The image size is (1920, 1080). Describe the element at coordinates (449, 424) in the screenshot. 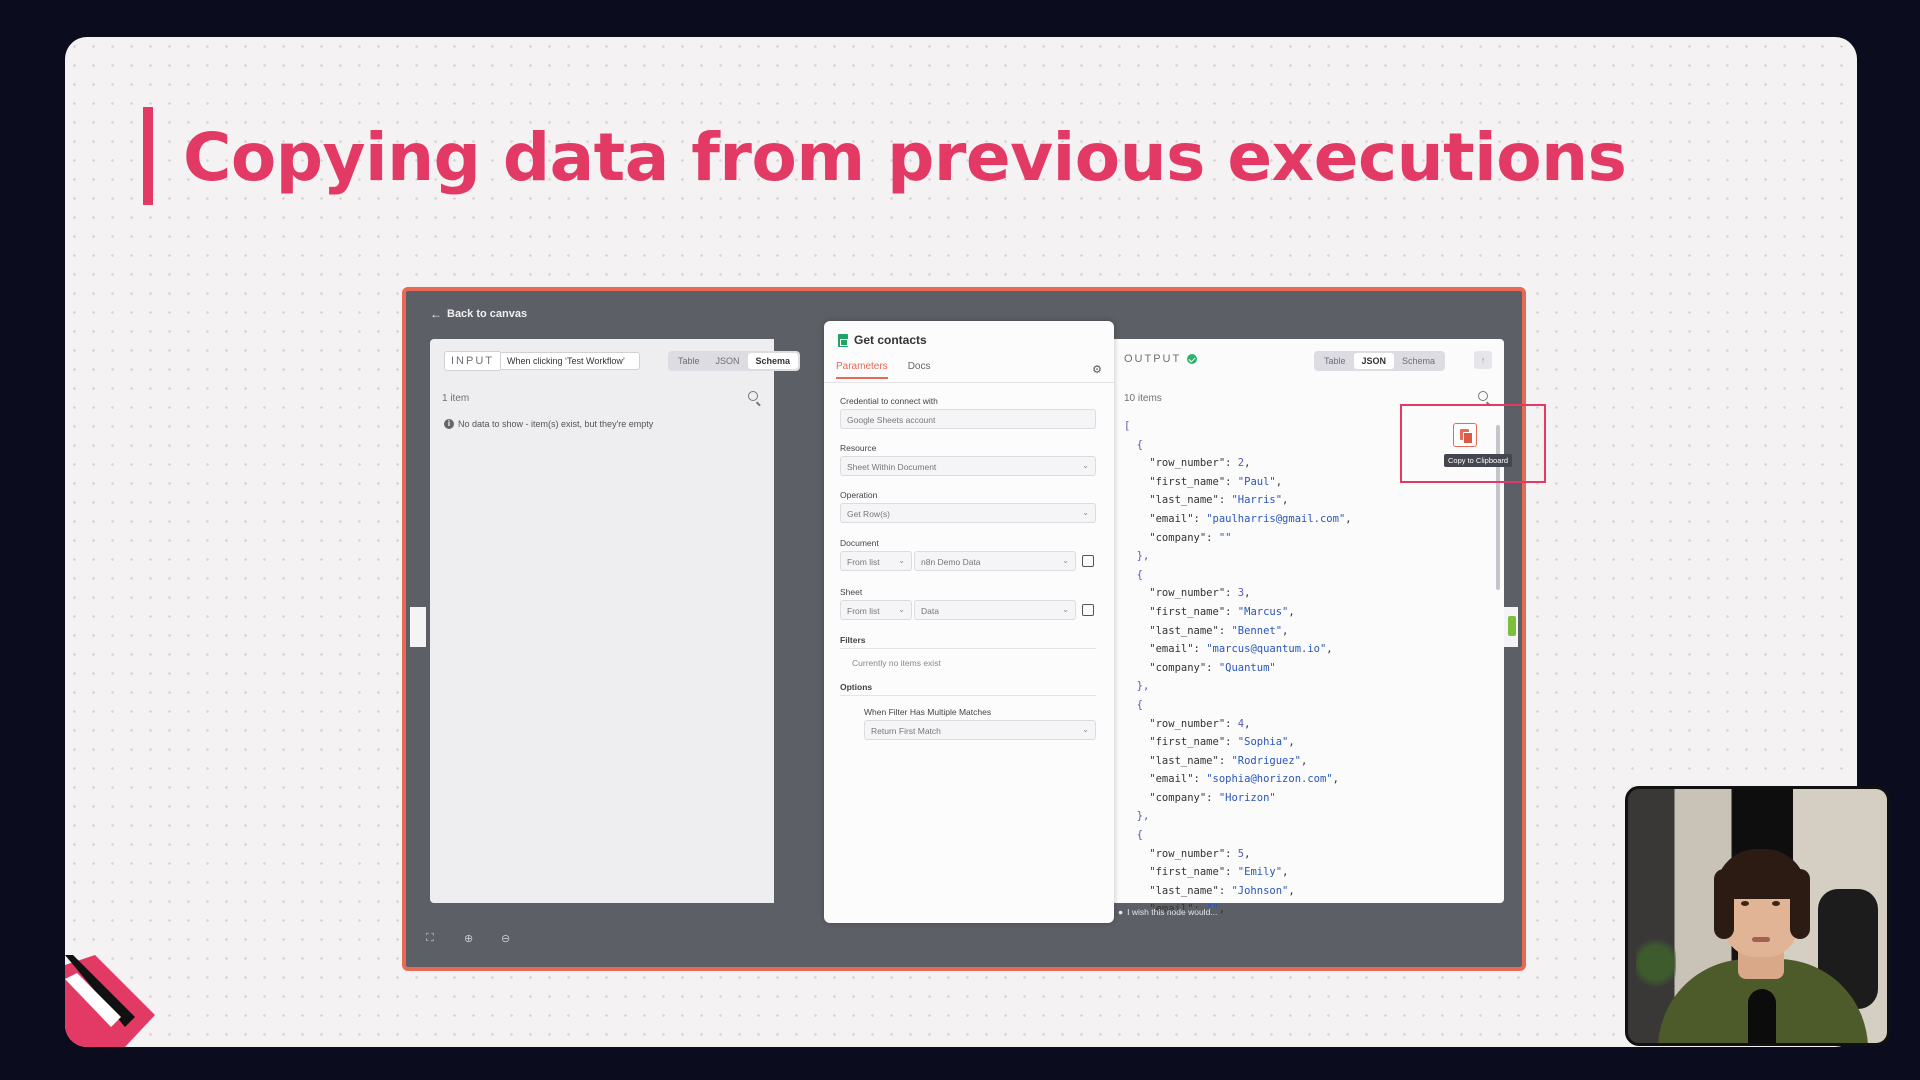

I see `info-icon: i` at that location.